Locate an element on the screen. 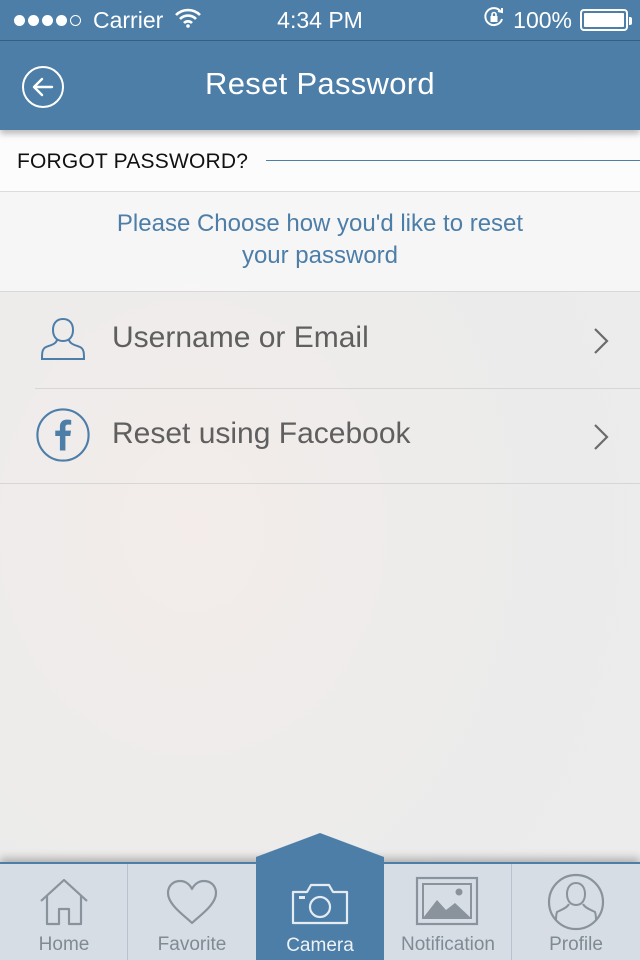  tab-home: Home is located at coordinates (64, 912).